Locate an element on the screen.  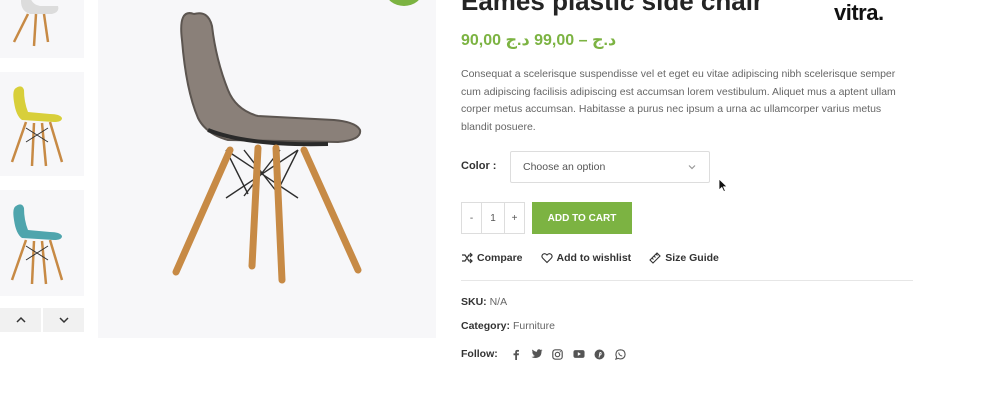
thumbnail-white-chair is located at coordinates (42, 29).